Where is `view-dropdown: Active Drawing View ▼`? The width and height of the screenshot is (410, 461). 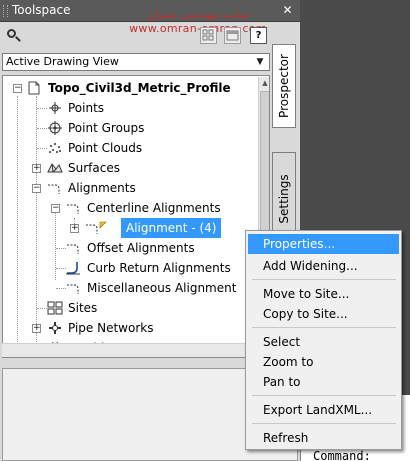
view-dropdown: Active Drawing View ▼ is located at coordinates (136, 62).